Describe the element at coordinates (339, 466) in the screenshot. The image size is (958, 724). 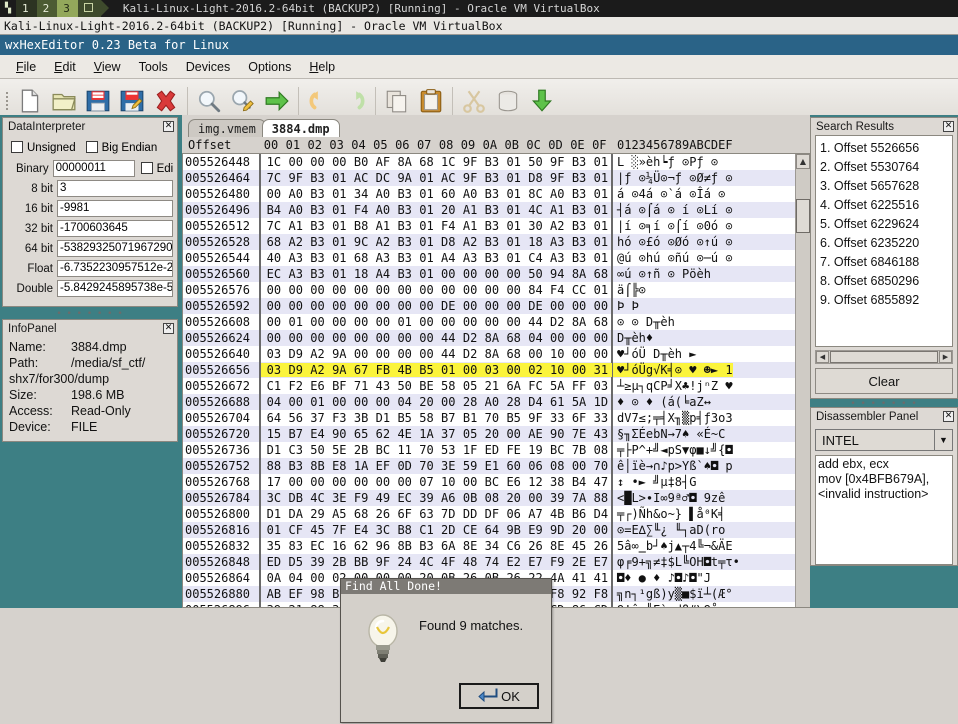
I see `hex-byte: E8` at that location.